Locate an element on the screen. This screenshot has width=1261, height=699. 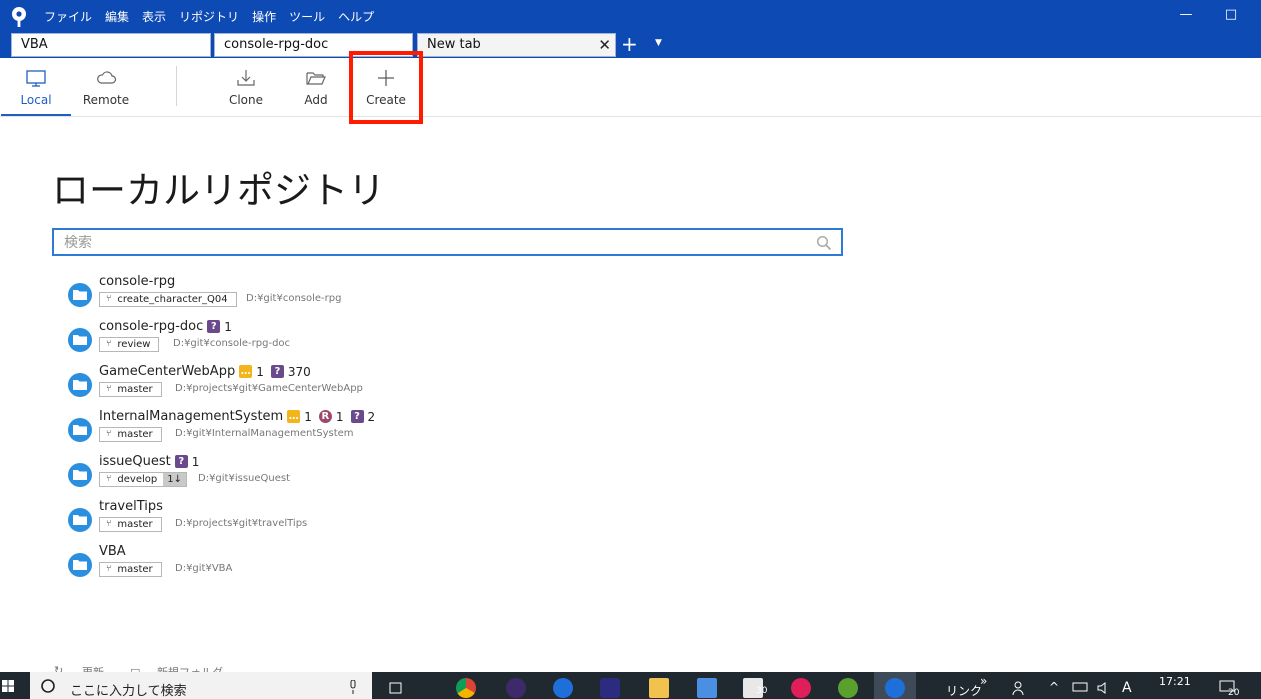
menu-repository: リポジトリ is located at coordinates (209, 16).